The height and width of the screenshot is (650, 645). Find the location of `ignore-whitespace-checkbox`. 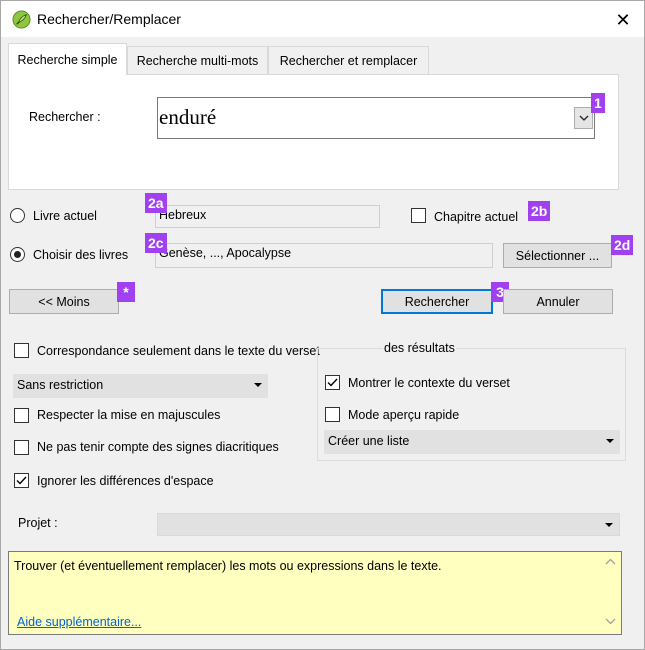

ignore-whitespace-checkbox is located at coordinates (21, 480).